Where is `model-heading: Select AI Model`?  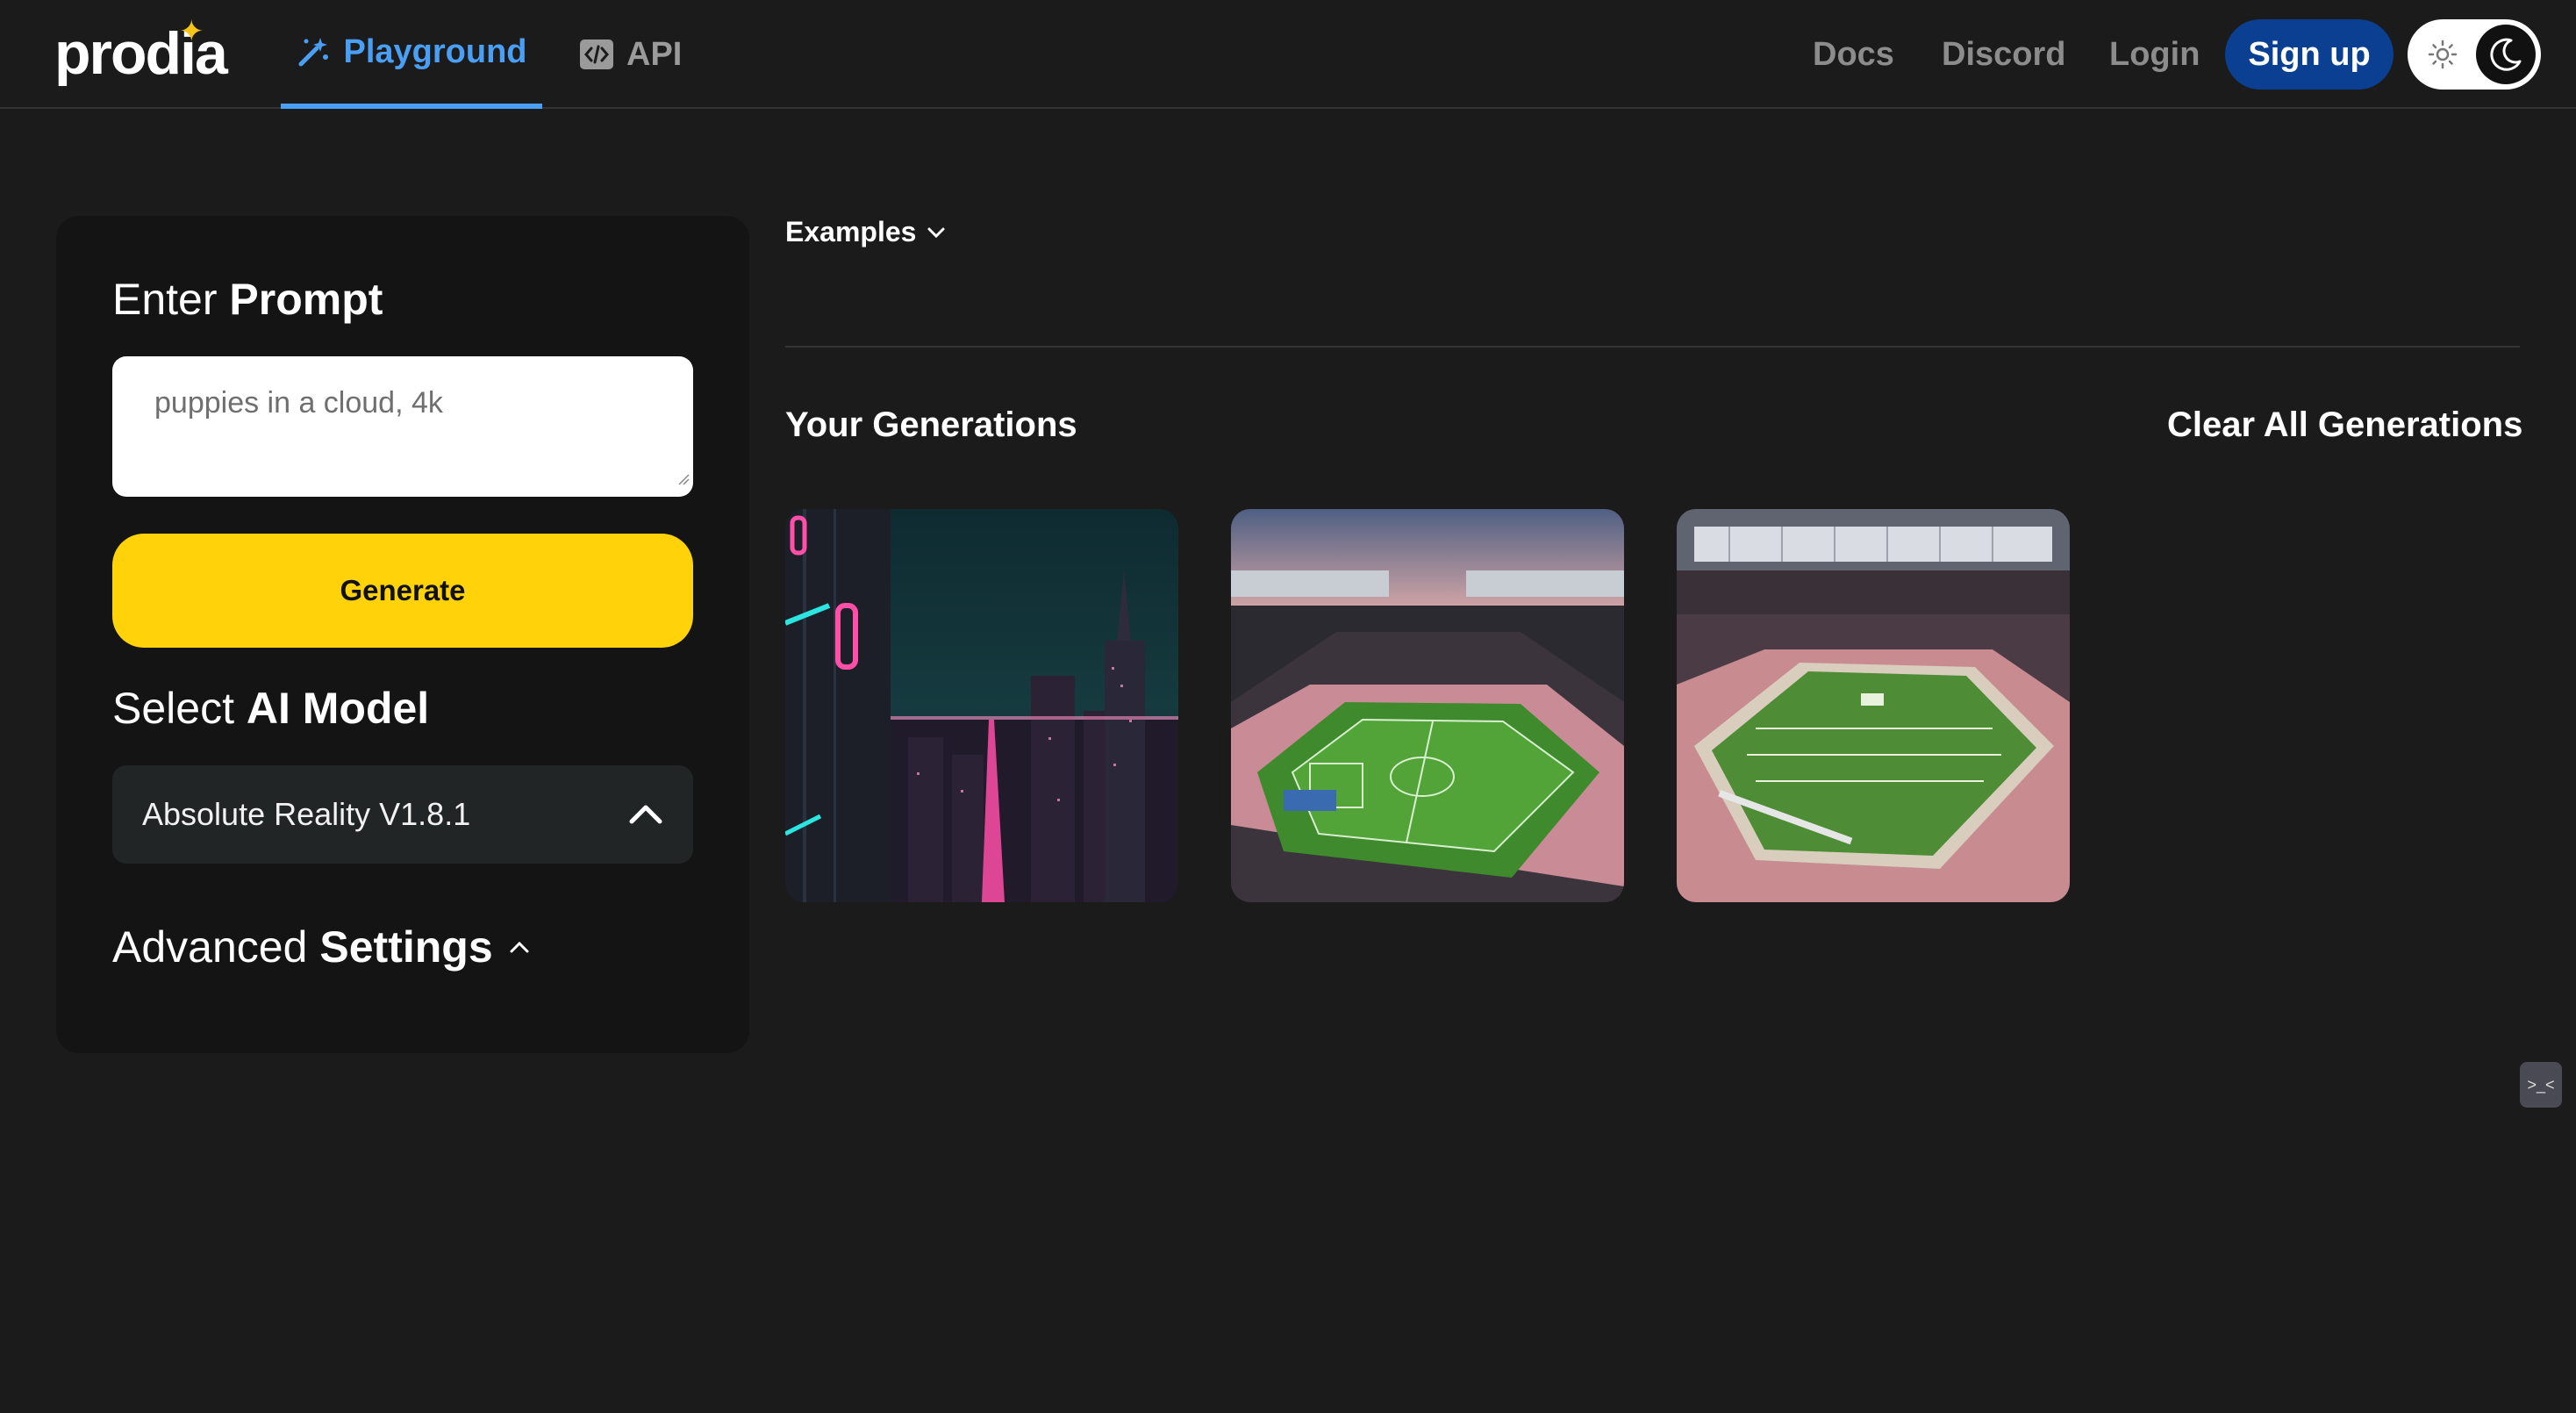
model-heading: Select AI Model is located at coordinates (270, 708).